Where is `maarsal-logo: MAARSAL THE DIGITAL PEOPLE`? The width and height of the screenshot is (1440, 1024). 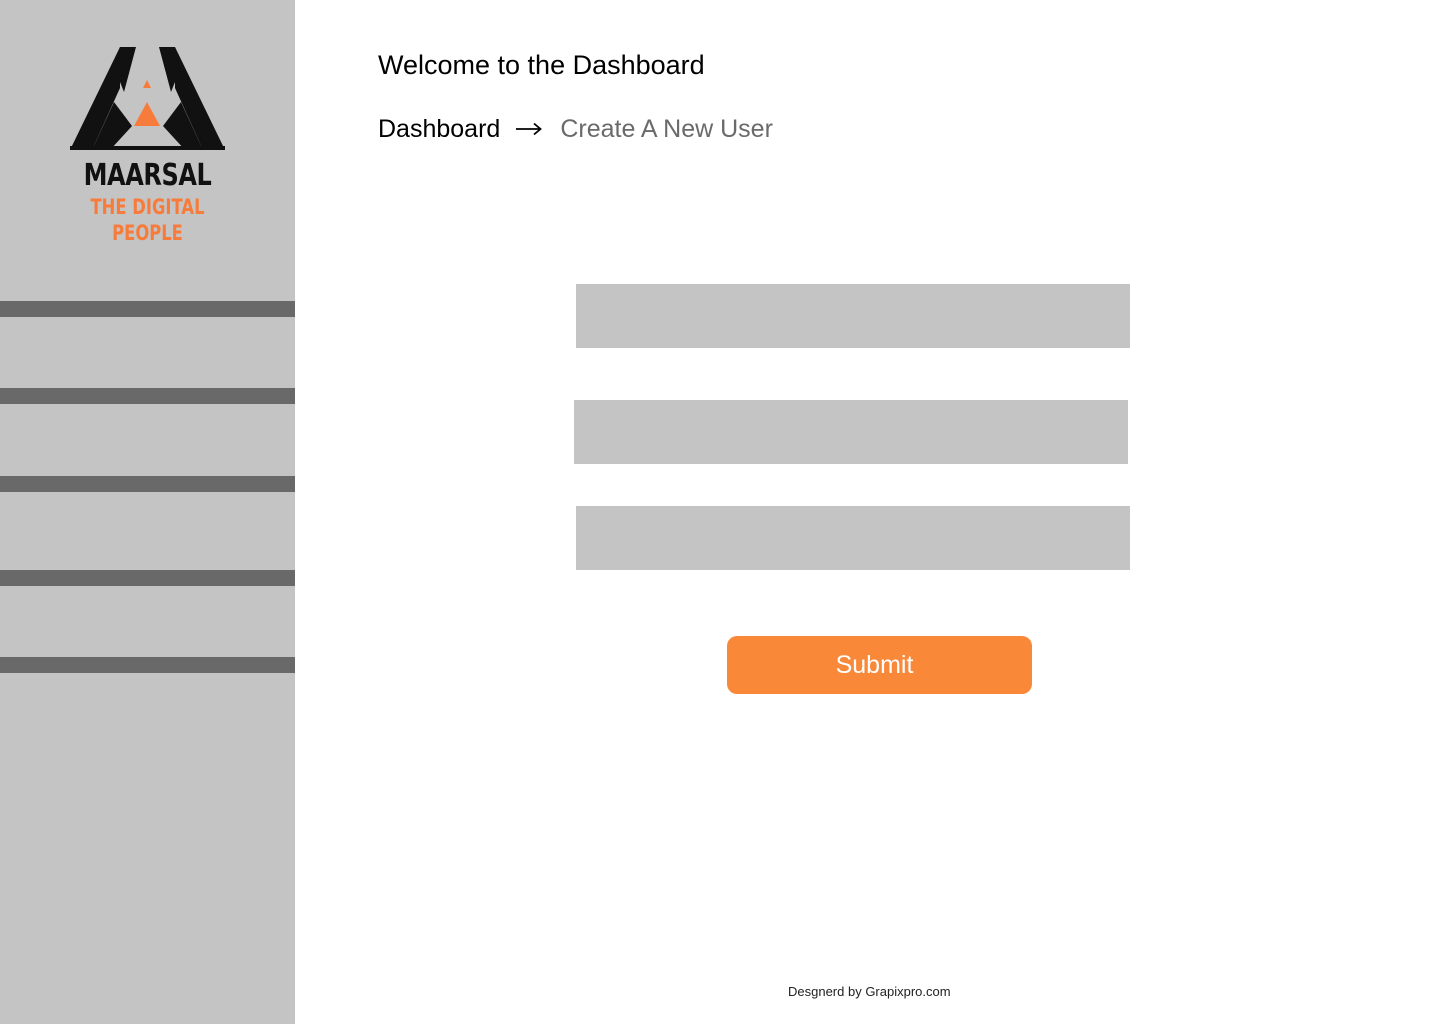
maarsal-logo: MAARSAL THE DIGITAL PEOPLE is located at coordinates (147, 142).